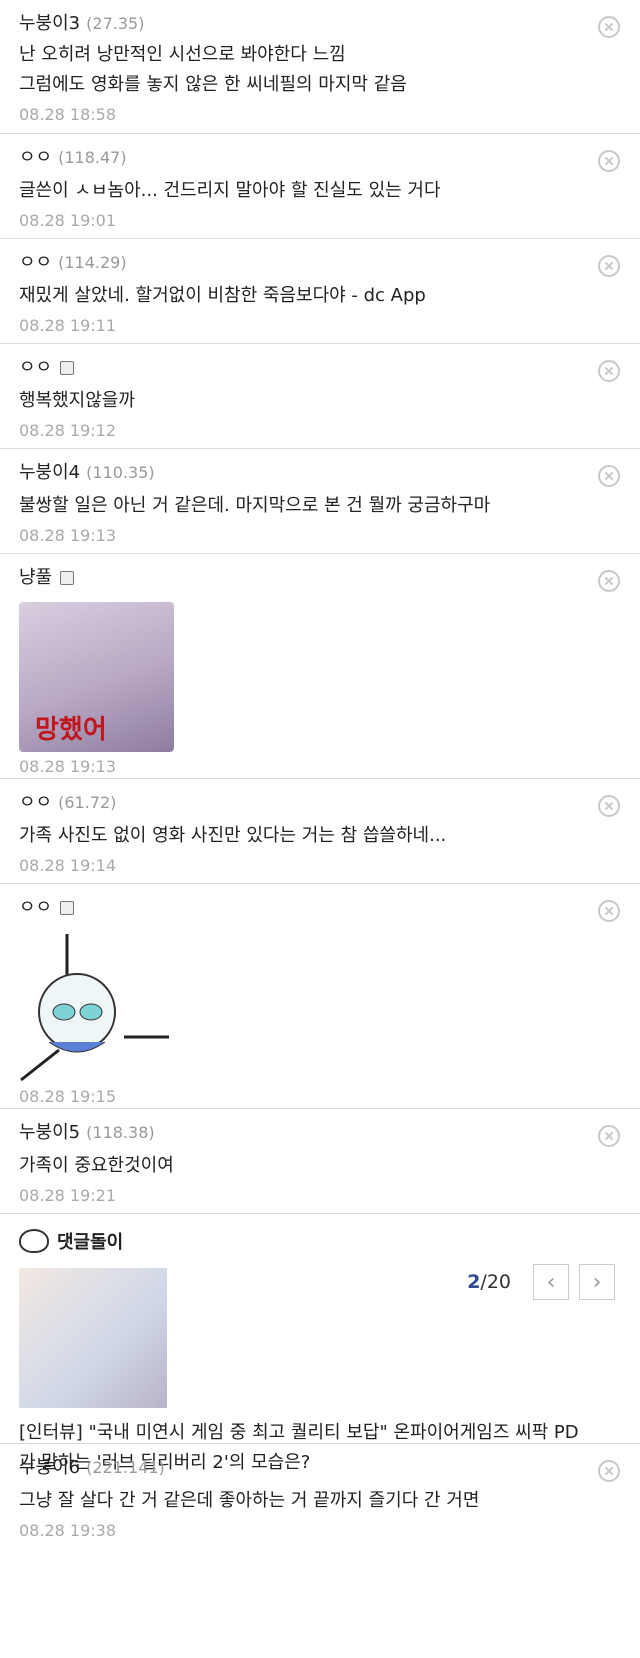 The height and width of the screenshot is (1658, 640). I want to click on comment-item: 냥풀 망했어 08.28 19:13, so click(320, 666).